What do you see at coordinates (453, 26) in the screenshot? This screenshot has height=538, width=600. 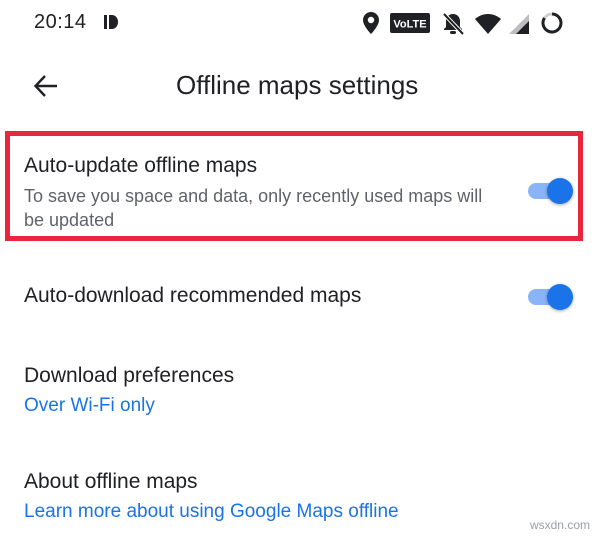 I see `notifications-off-icon` at bounding box center [453, 26].